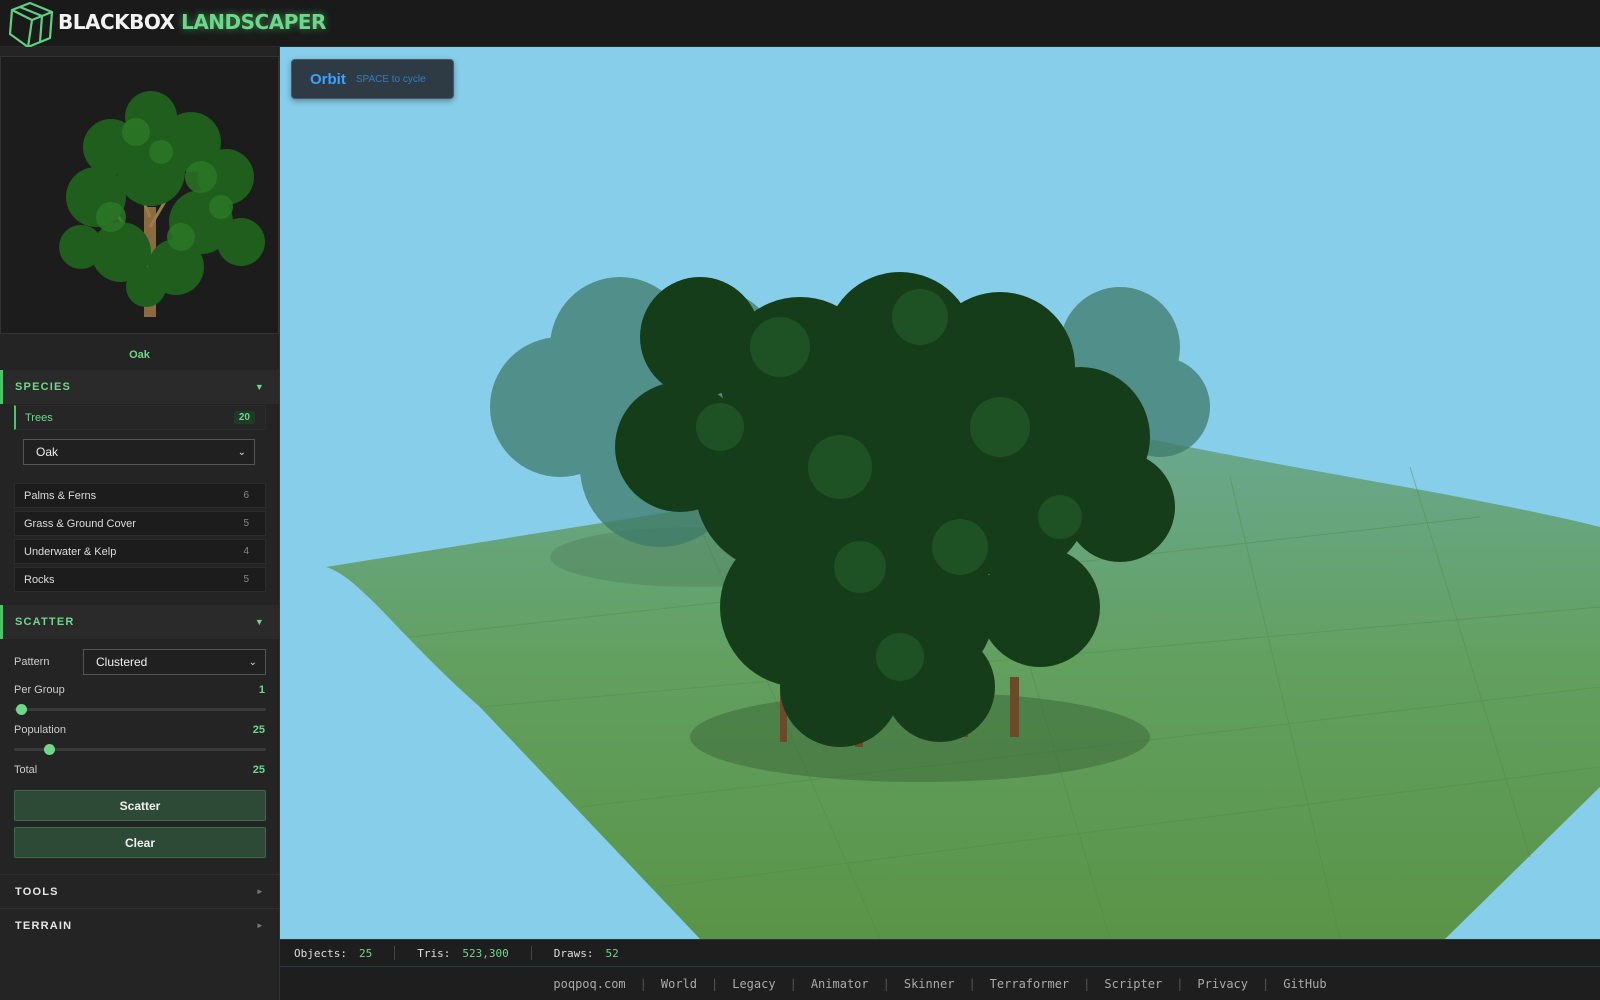 The image size is (1600, 1000). What do you see at coordinates (37, 891) in the screenshot?
I see `tools-section-title: TOOLS` at bounding box center [37, 891].